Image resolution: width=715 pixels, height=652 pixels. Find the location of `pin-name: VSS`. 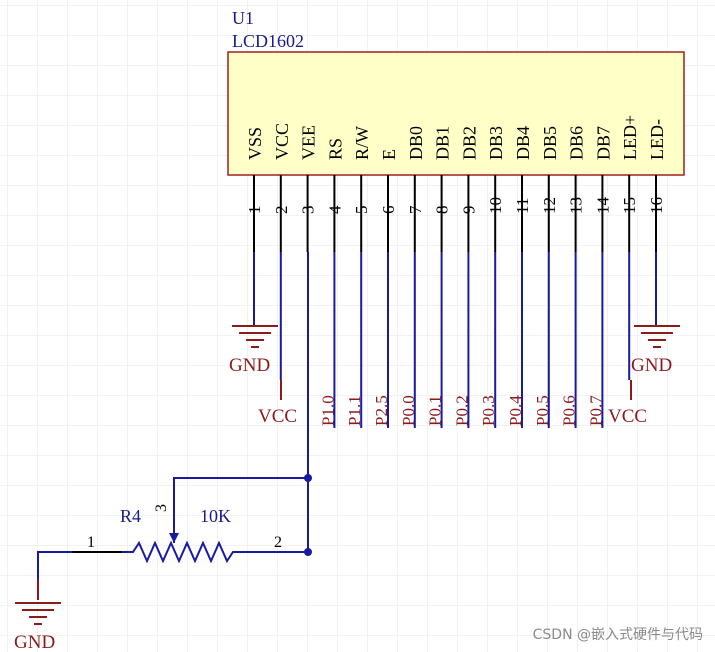

pin-name: VSS is located at coordinates (255, 143).